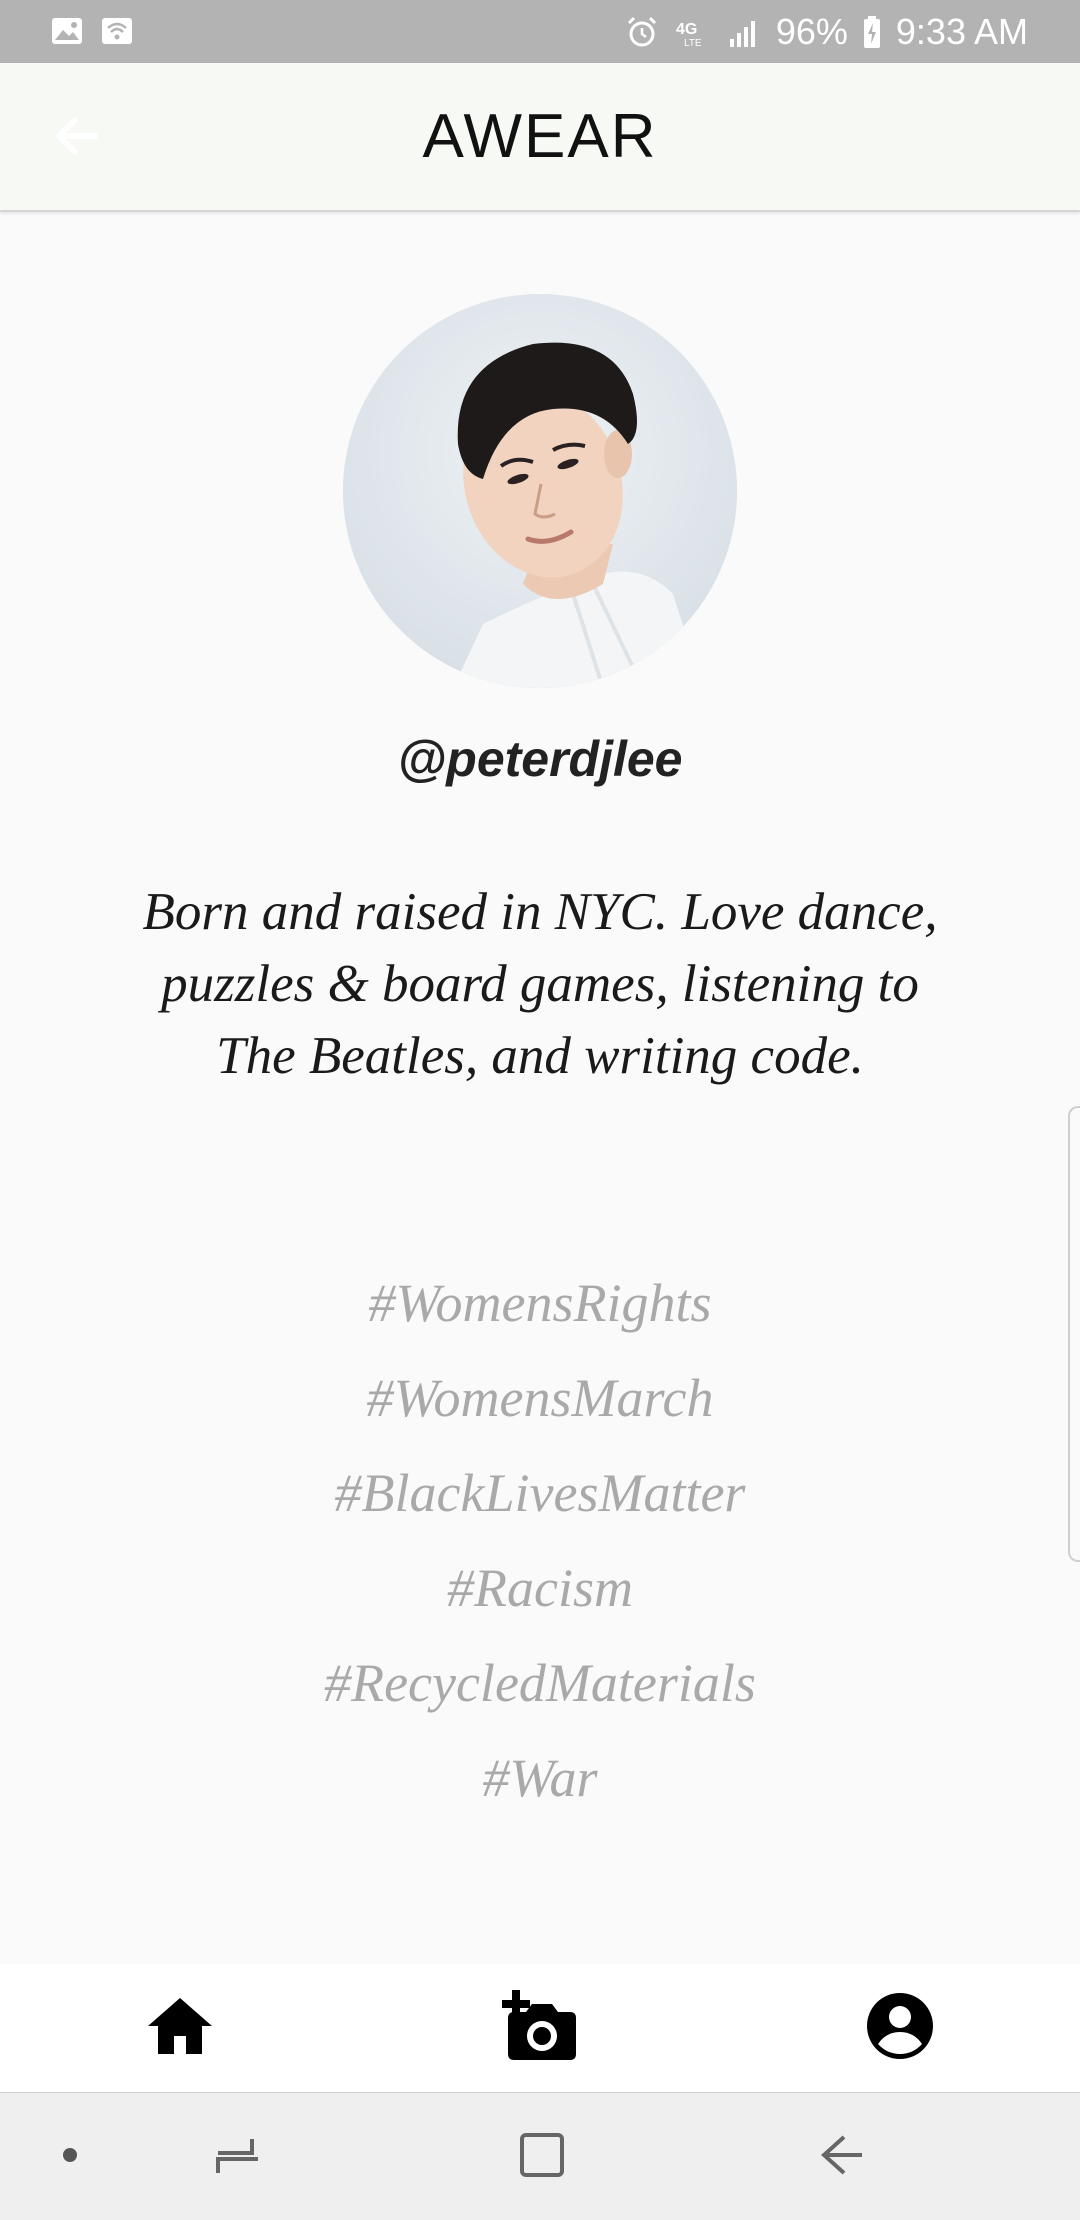 This screenshot has width=1080, height=2220. What do you see at coordinates (67, 31) in the screenshot?
I see `image-icon` at bounding box center [67, 31].